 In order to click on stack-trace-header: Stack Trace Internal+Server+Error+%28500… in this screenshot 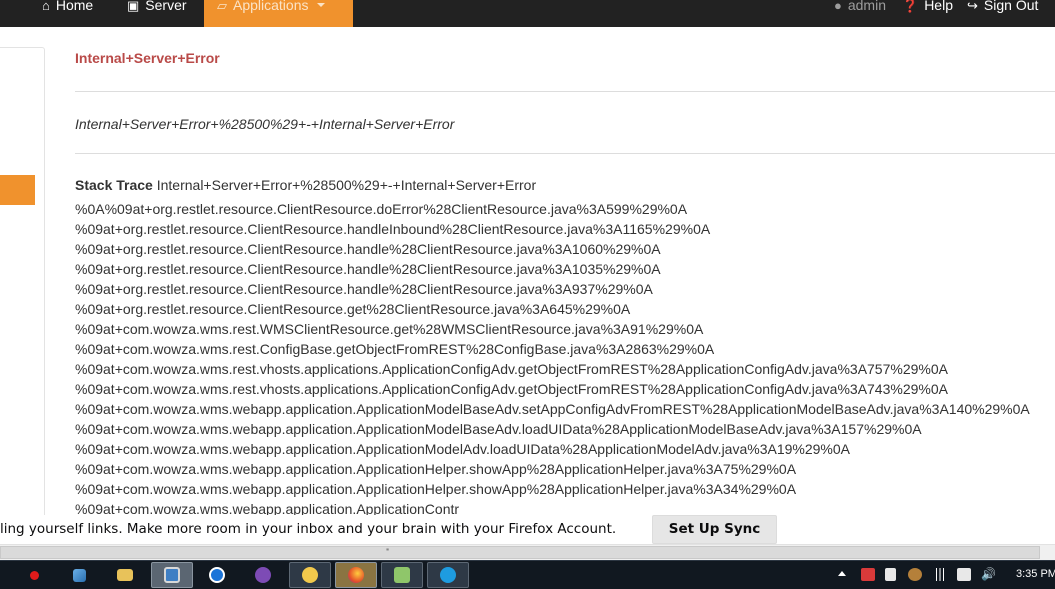, I will do `click(305, 185)`.